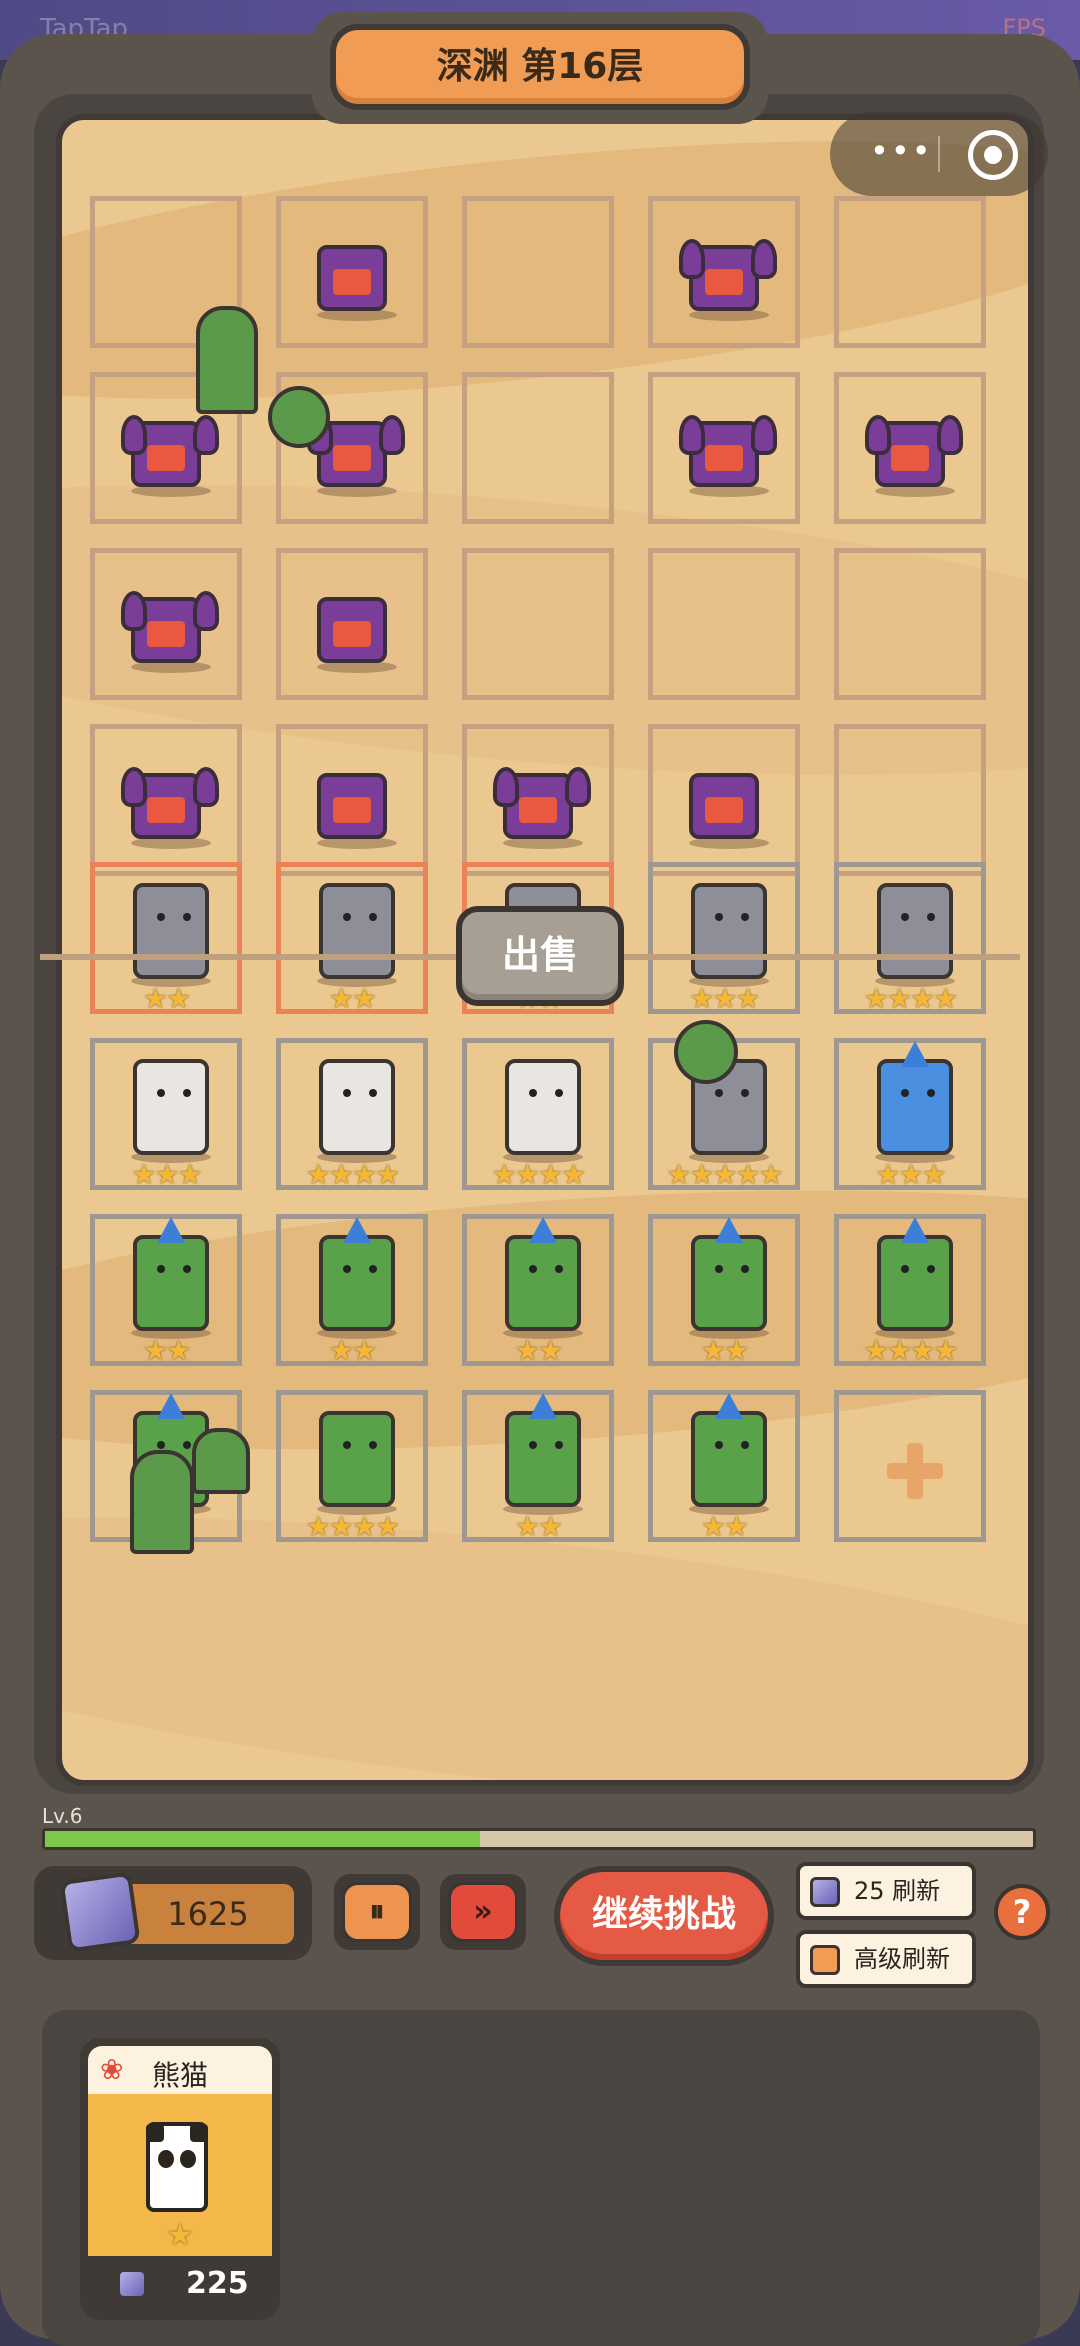  I want to click on pause-button: ⏸, so click(377, 1912).